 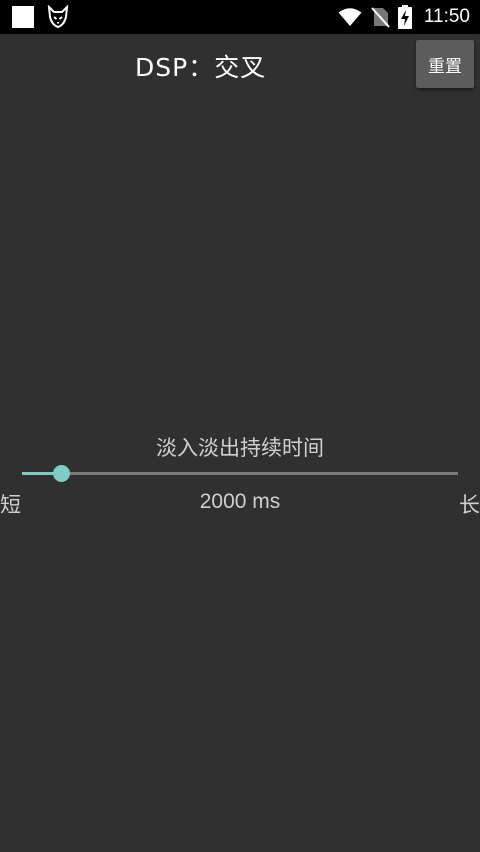 I want to click on page-title: DSP：交叉, so click(x=201, y=67).